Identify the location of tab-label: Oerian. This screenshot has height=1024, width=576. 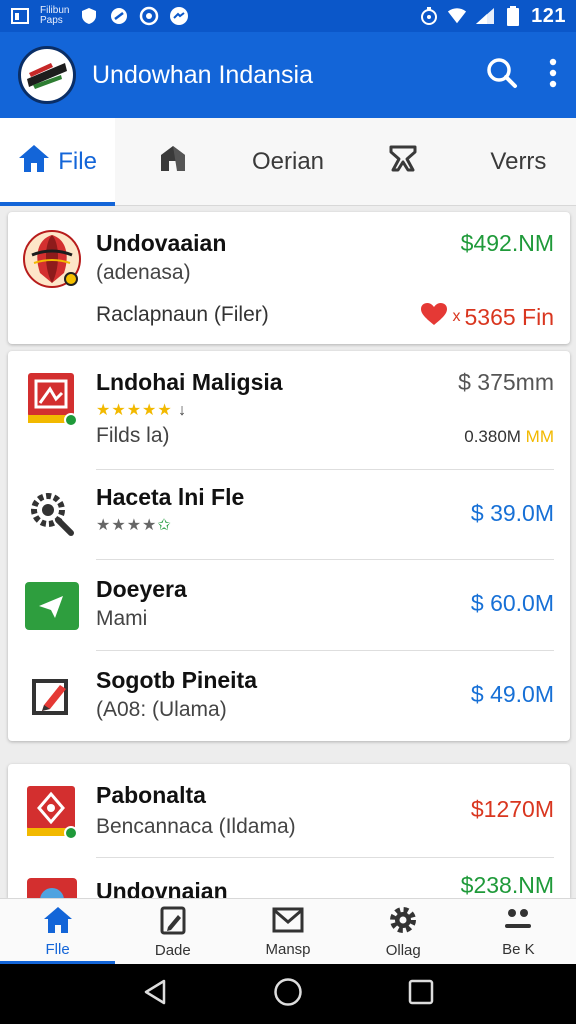
(288, 161).